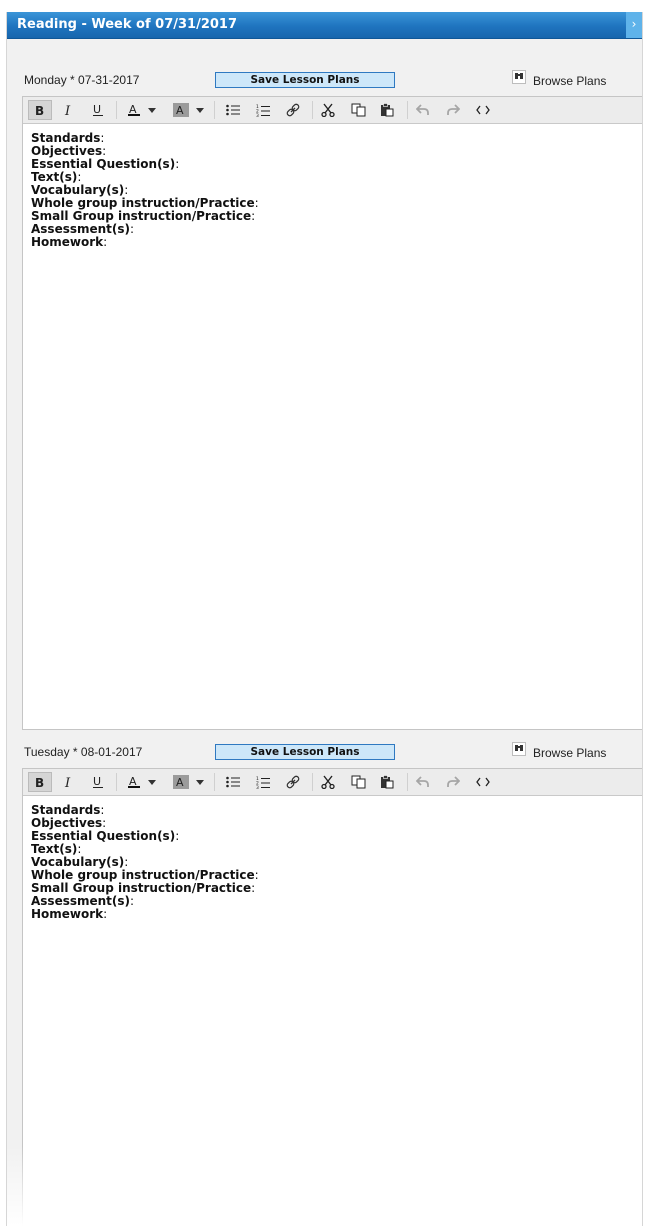  I want to click on svg-text: 3, so click(257, 787).